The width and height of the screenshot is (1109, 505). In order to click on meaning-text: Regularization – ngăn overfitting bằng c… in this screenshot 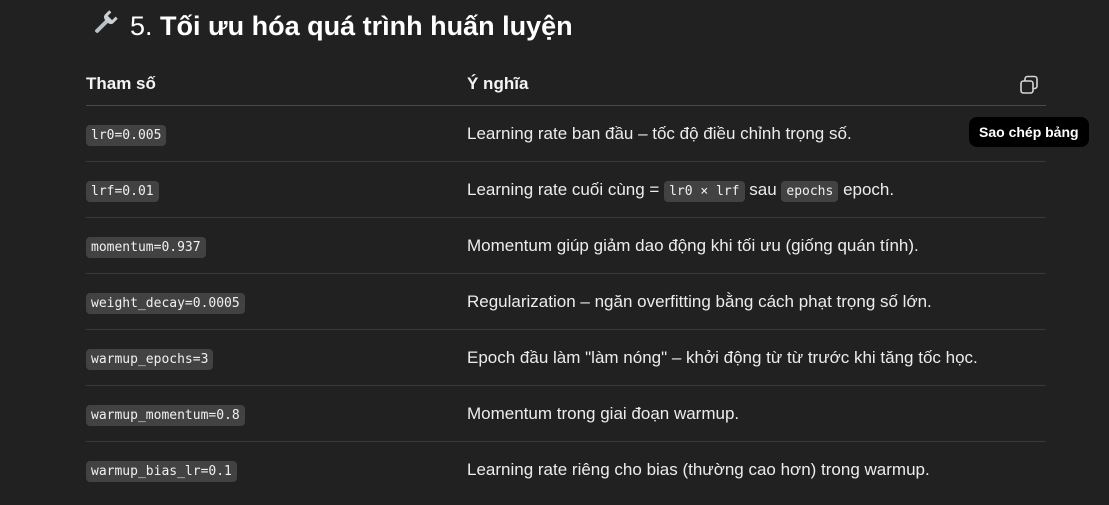, I will do `click(699, 301)`.